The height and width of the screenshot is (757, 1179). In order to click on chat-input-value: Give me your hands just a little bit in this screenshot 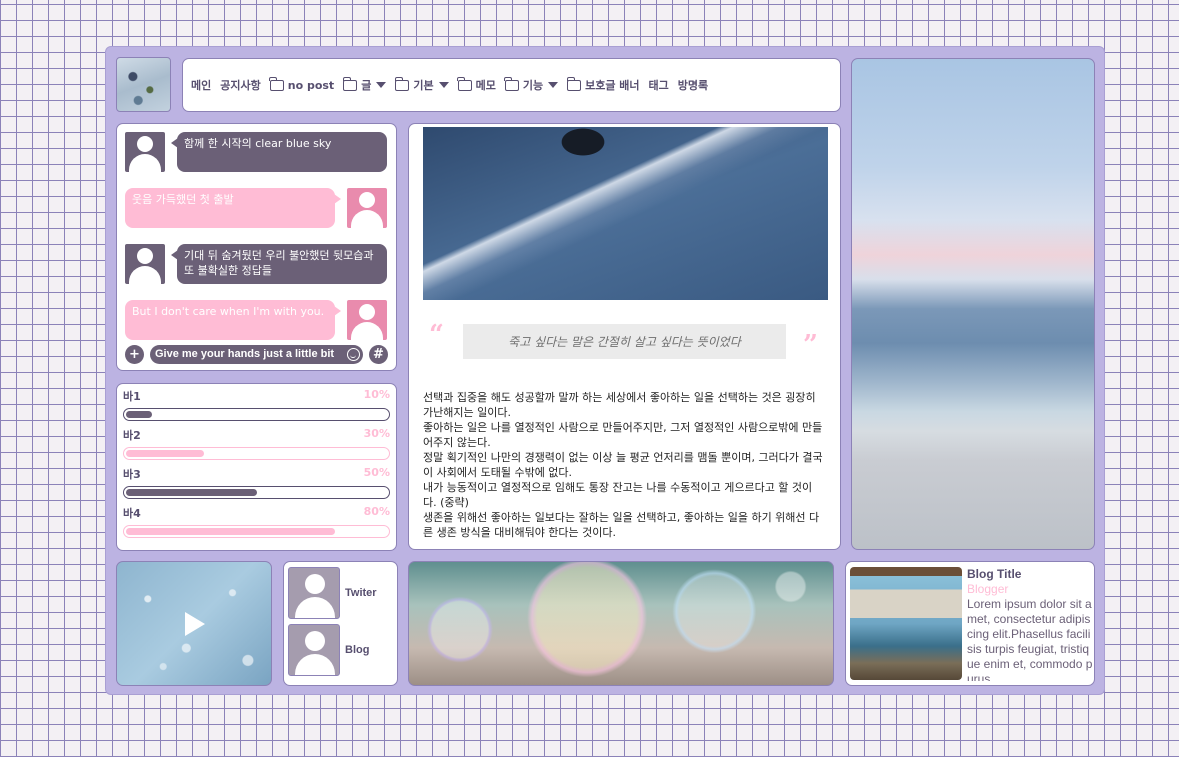, I will do `click(245, 353)`.